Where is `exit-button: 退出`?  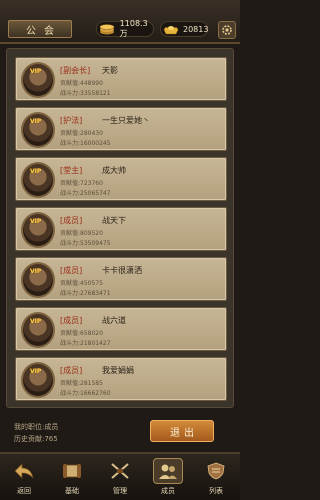
exit-button: 退出 is located at coordinates (182, 431).